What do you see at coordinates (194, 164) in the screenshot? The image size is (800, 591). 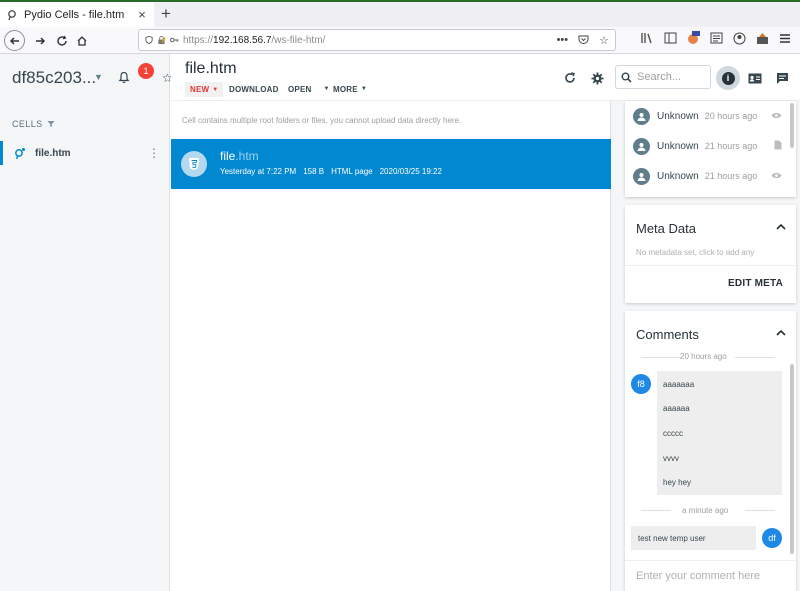 I see `html5-file-icon` at bounding box center [194, 164].